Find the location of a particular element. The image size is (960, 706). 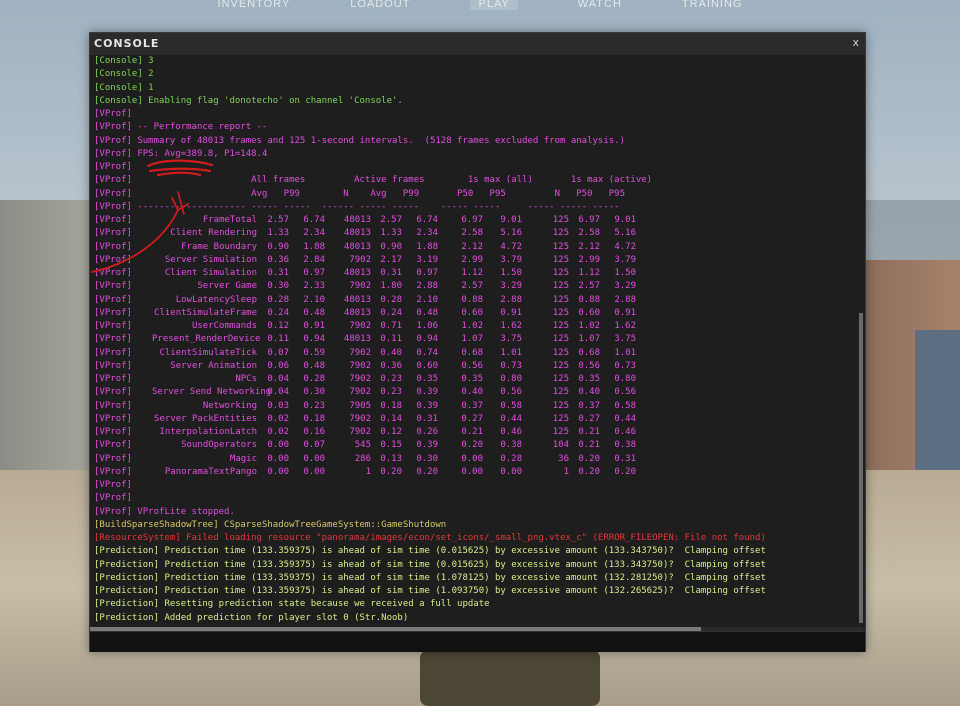

console-input-row is located at coordinates (477, 643).